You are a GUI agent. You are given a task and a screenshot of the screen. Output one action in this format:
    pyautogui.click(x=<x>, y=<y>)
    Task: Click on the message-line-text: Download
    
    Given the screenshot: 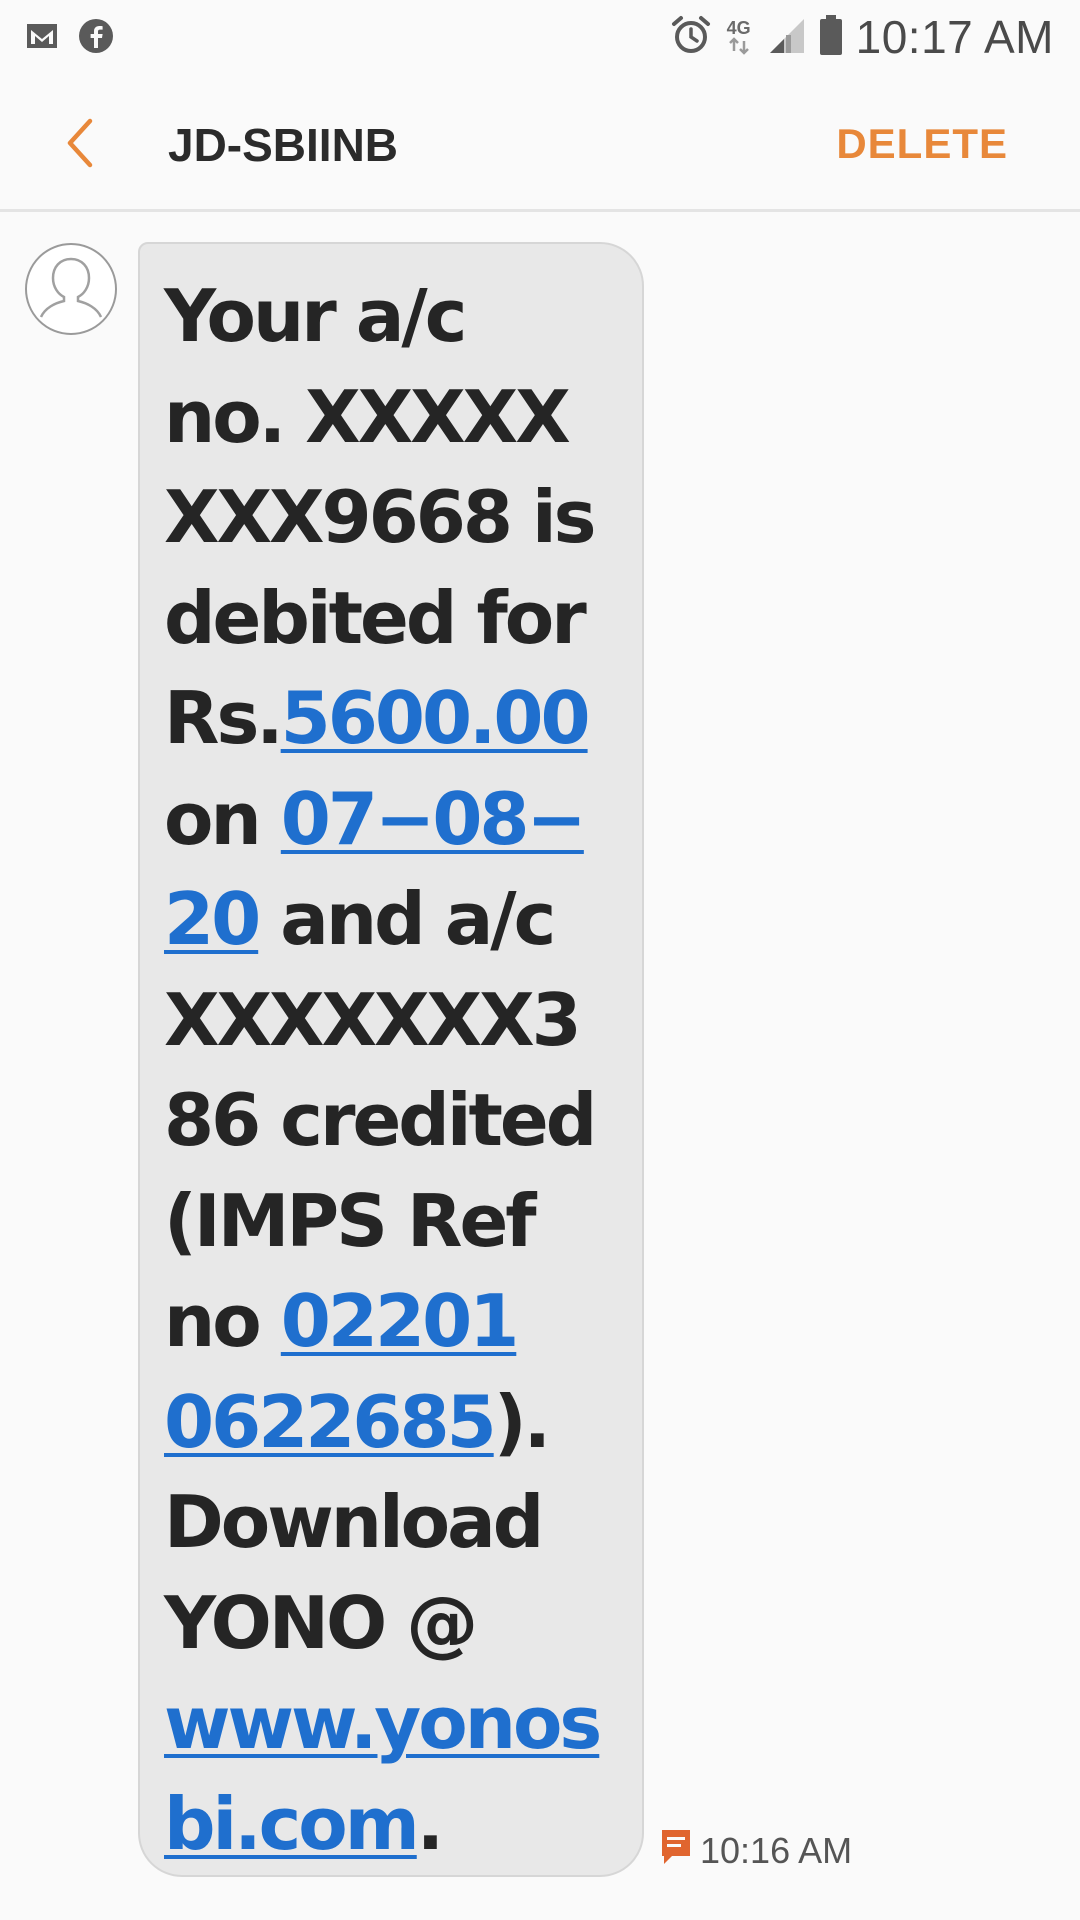 What is the action you would take?
    pyautogui.click(x=354, y=1522)
    